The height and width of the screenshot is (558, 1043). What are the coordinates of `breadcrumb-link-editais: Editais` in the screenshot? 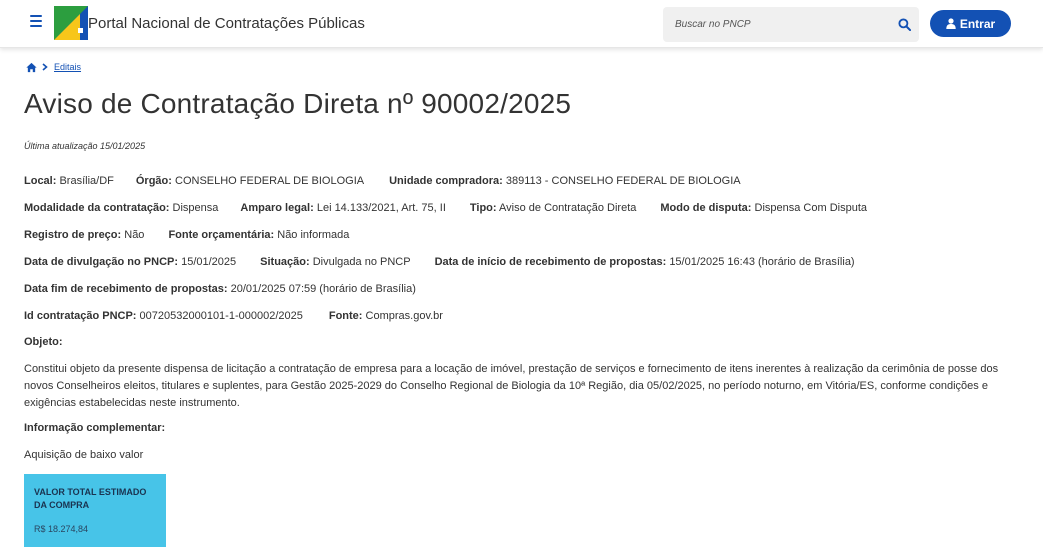 It's located at (67, 67).